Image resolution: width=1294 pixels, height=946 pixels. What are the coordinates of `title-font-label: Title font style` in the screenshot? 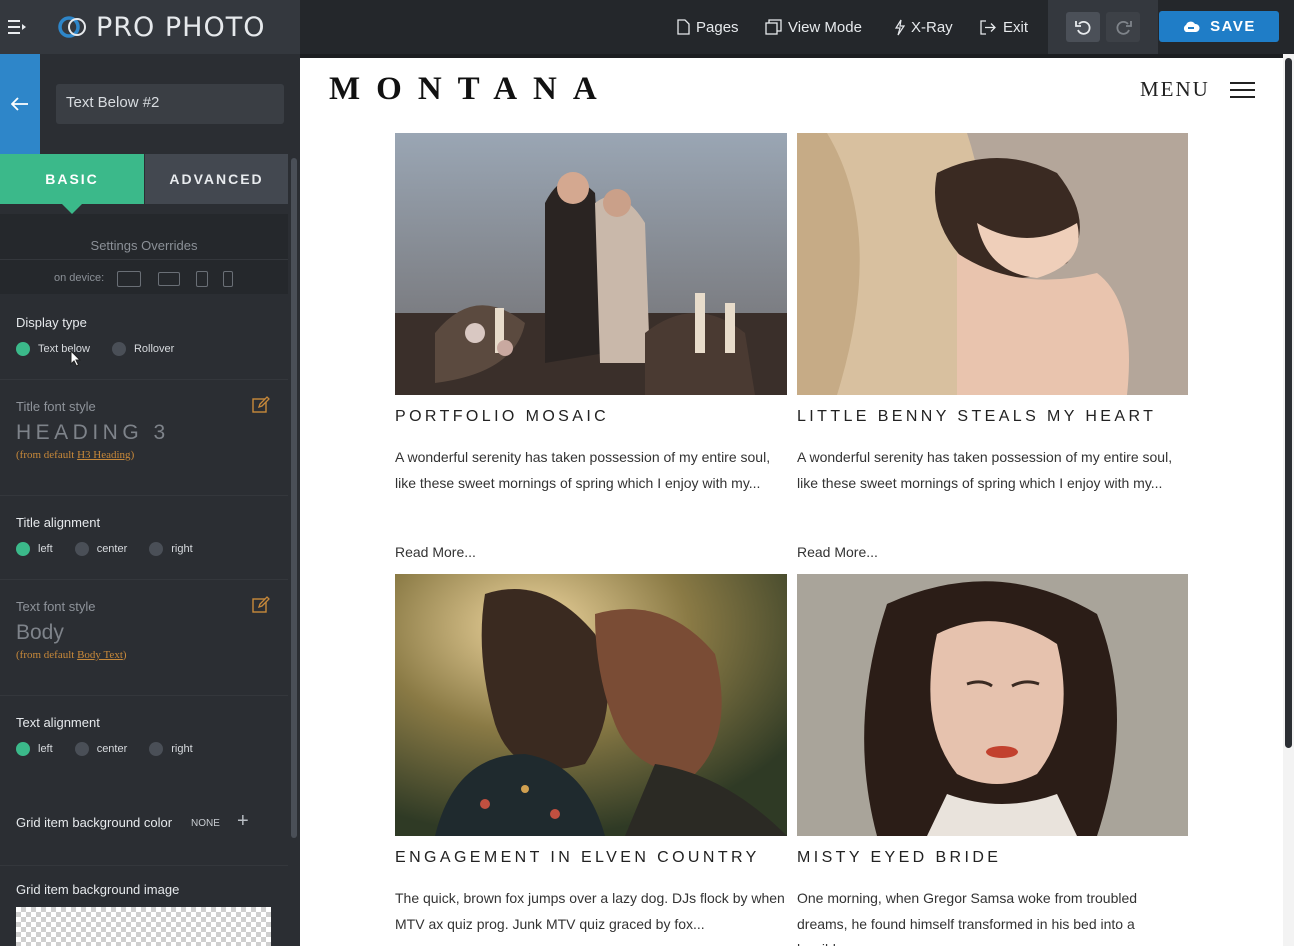 It's located at (56, 406).